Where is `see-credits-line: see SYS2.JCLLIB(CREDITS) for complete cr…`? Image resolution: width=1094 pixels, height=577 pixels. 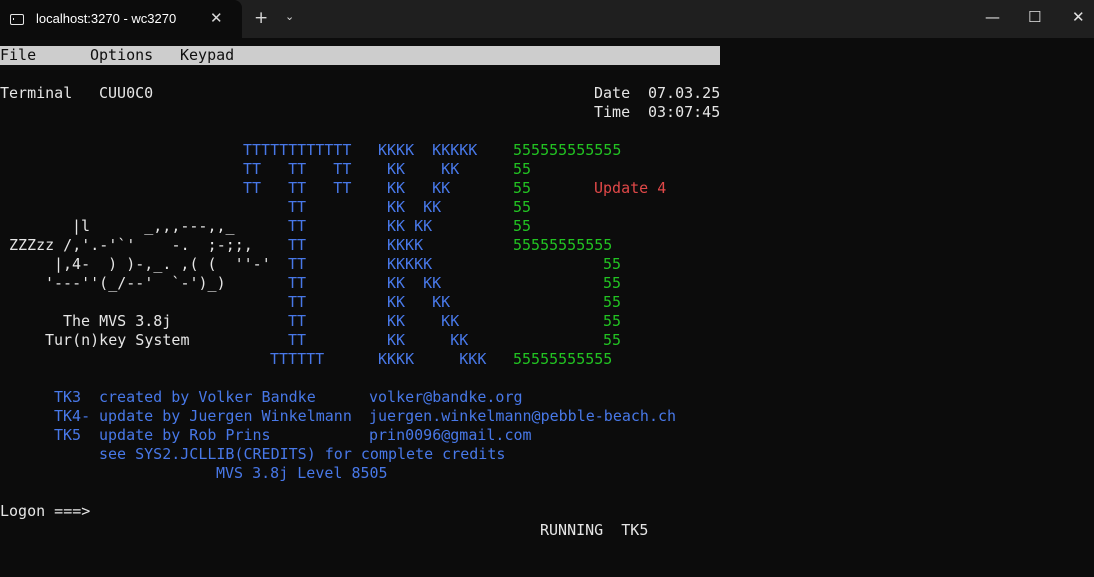 see-credits-line: see SYS2.JCLLIB(CREDITS) for complete cr… is located at coordinates (302, 454).